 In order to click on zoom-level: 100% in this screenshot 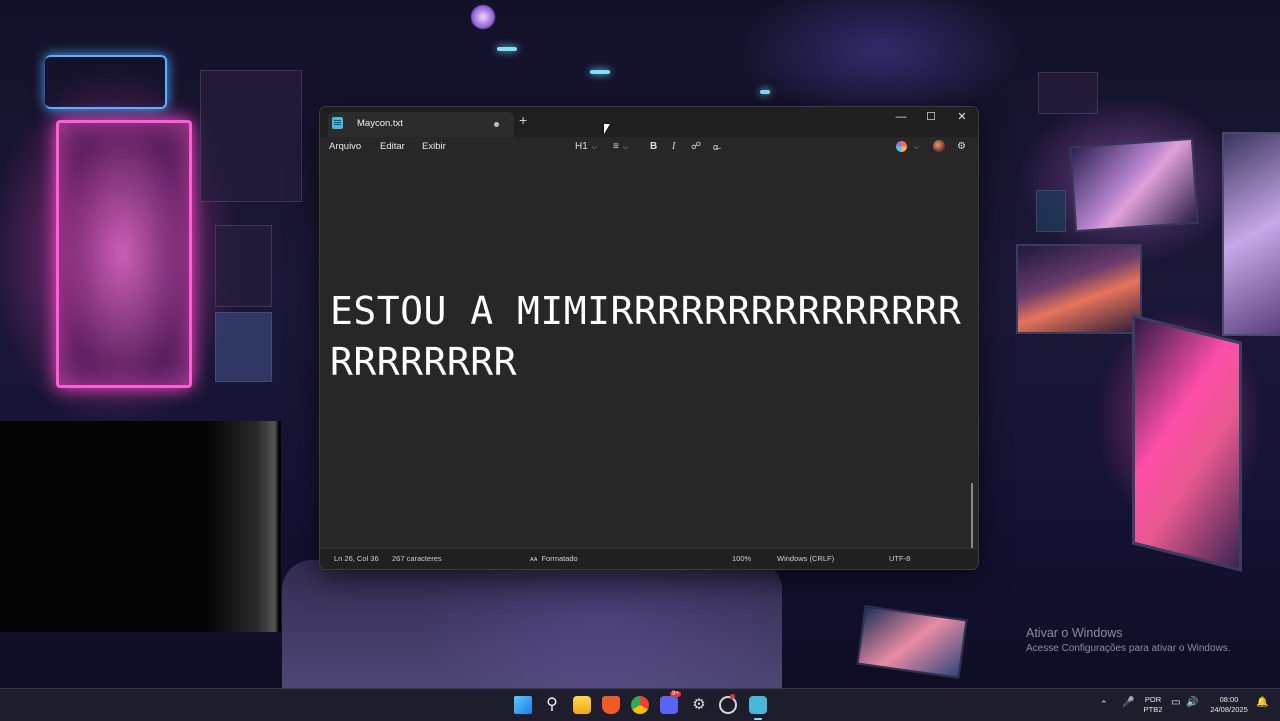, I will do `click(741, 558)`.